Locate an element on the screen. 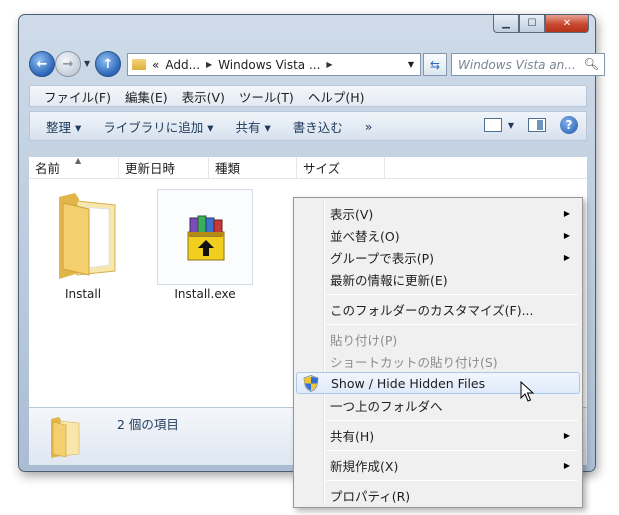 This screenshot has height=515, width=619. command-bar: 整理 ▾ ライブラリに追加 ▾ 共有 ▾ 書き込む » ▼ ? is located at coordinates (308, 126).